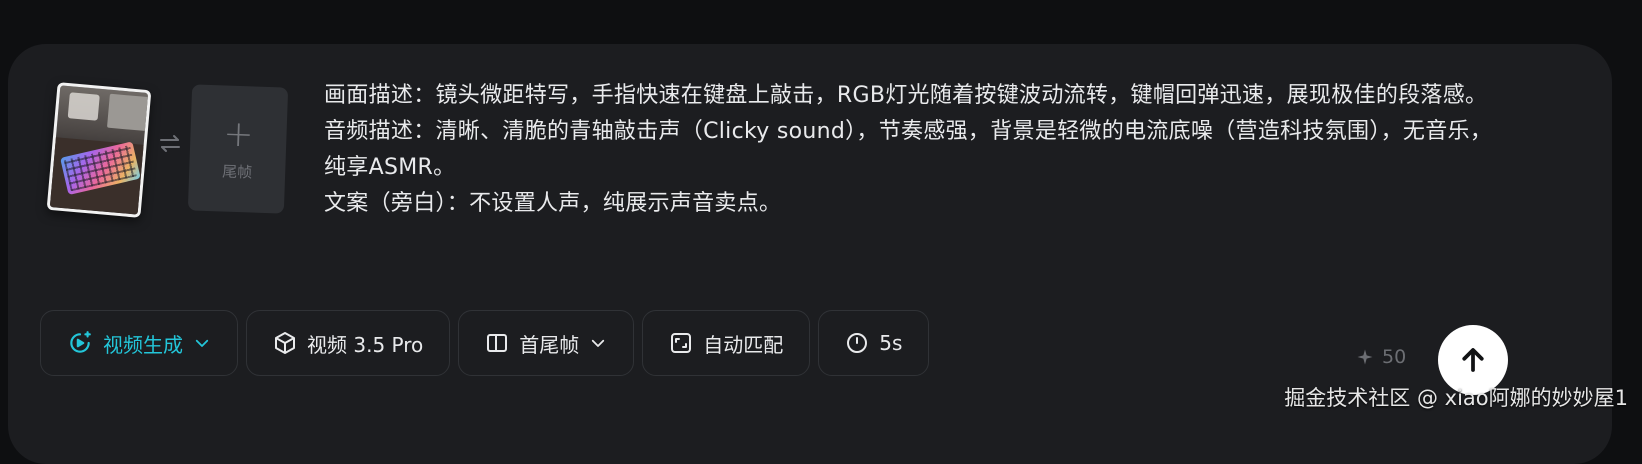 Image resolution: width=1642 pixels, height=464 pixels. I want to click on swap-arrows-icon, so click(170, 144).